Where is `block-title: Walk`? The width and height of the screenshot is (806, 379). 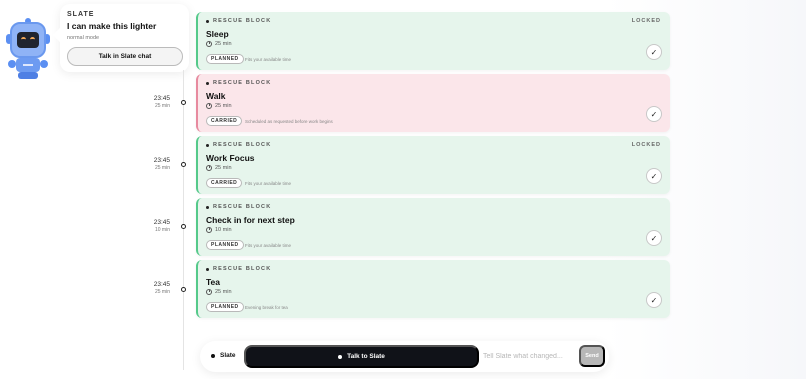
block-title: Walk is located at coordinates (216, 96).